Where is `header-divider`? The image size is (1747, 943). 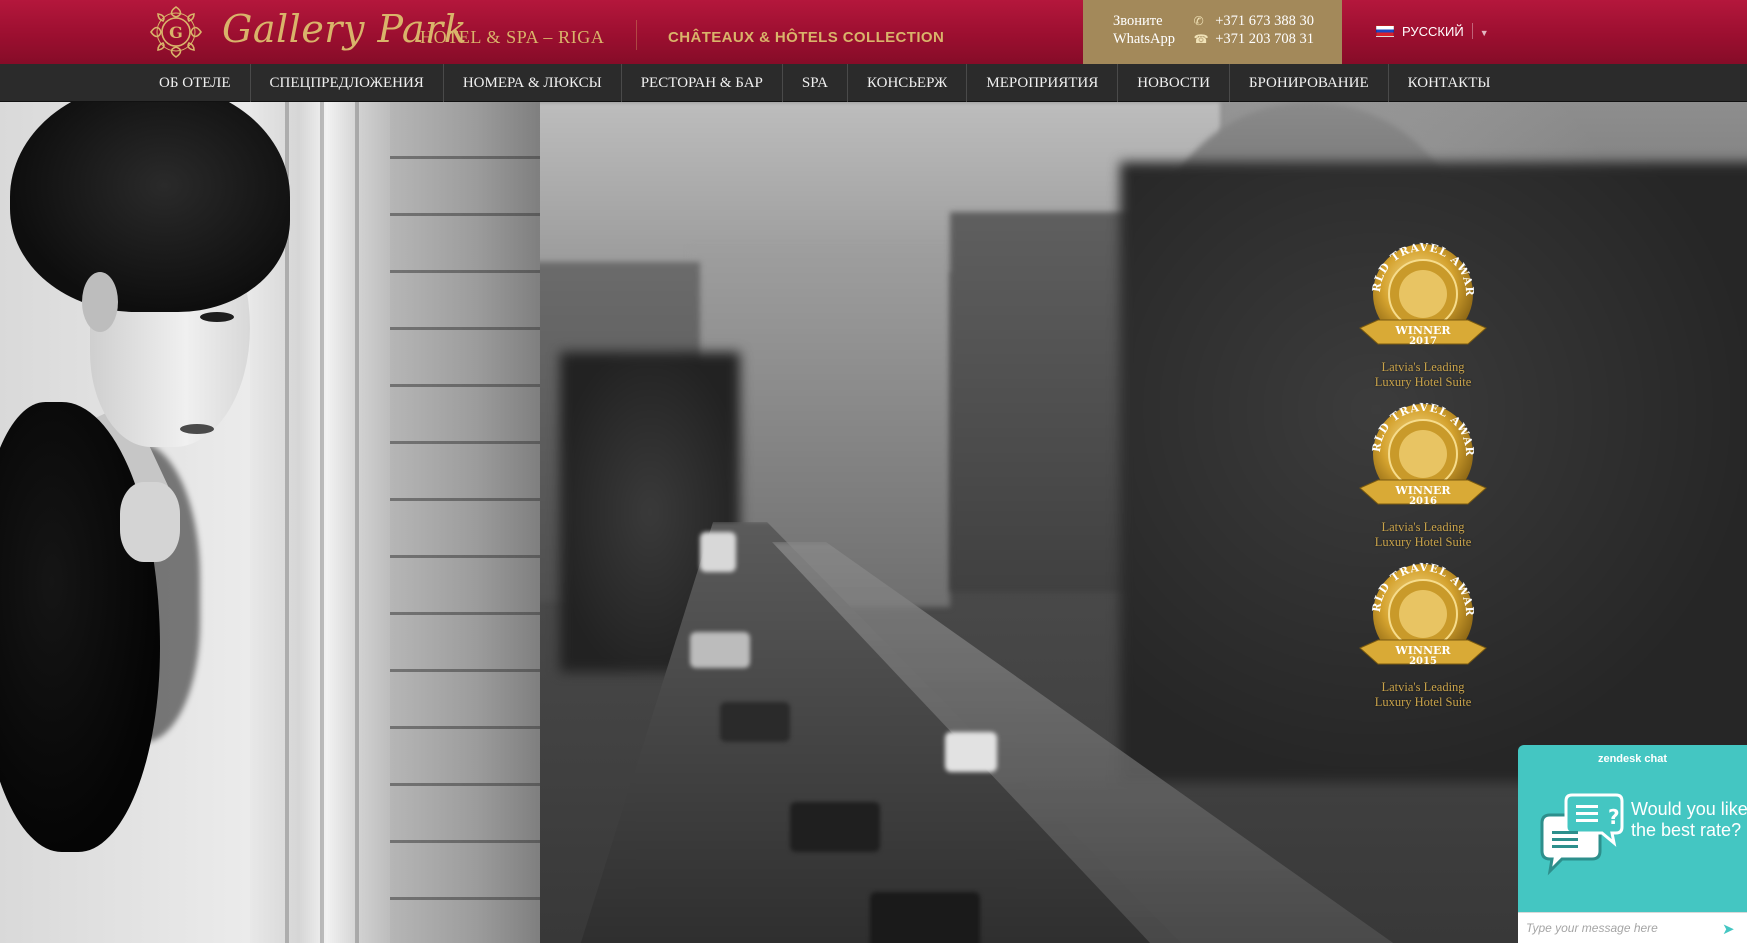
header-divider is located at coordinates (636, 35).